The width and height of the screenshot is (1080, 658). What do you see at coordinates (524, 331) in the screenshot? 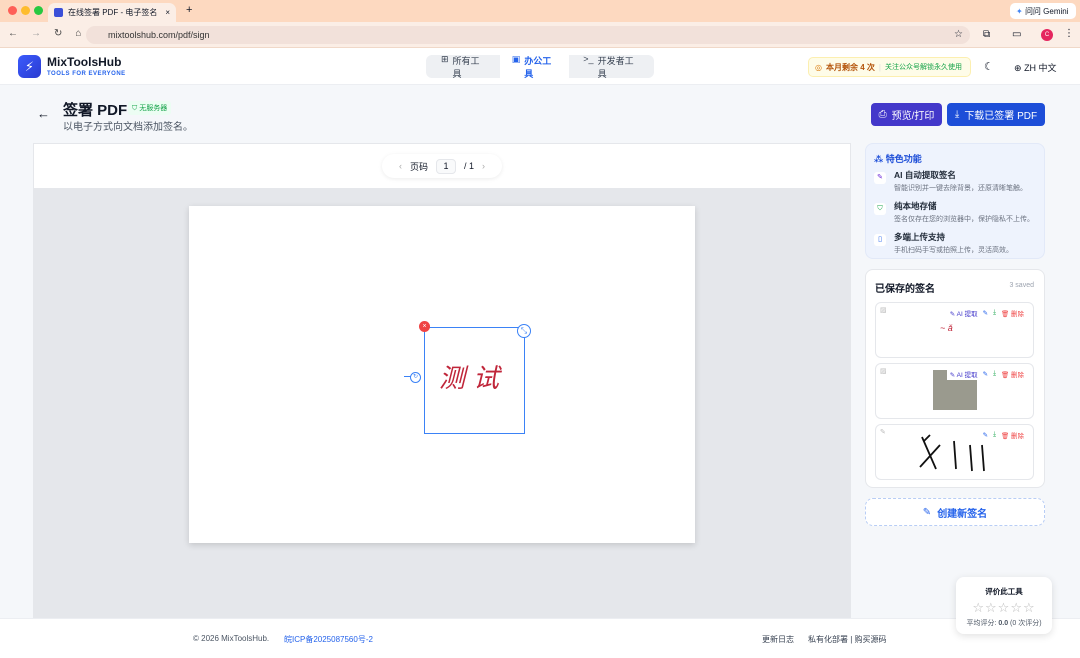
I see `resize-handle-icon: ⤡` at bounding box center [524, 331].